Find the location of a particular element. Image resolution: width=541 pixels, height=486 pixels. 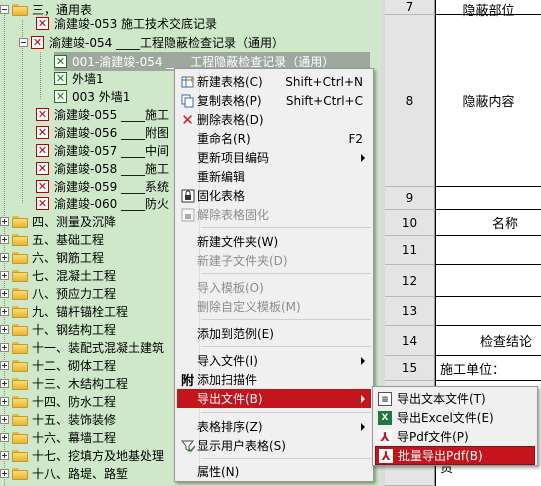

menu-item-export-pdf: ⅄ 导Pdf文件(P) is located at coordinates (455, 436).